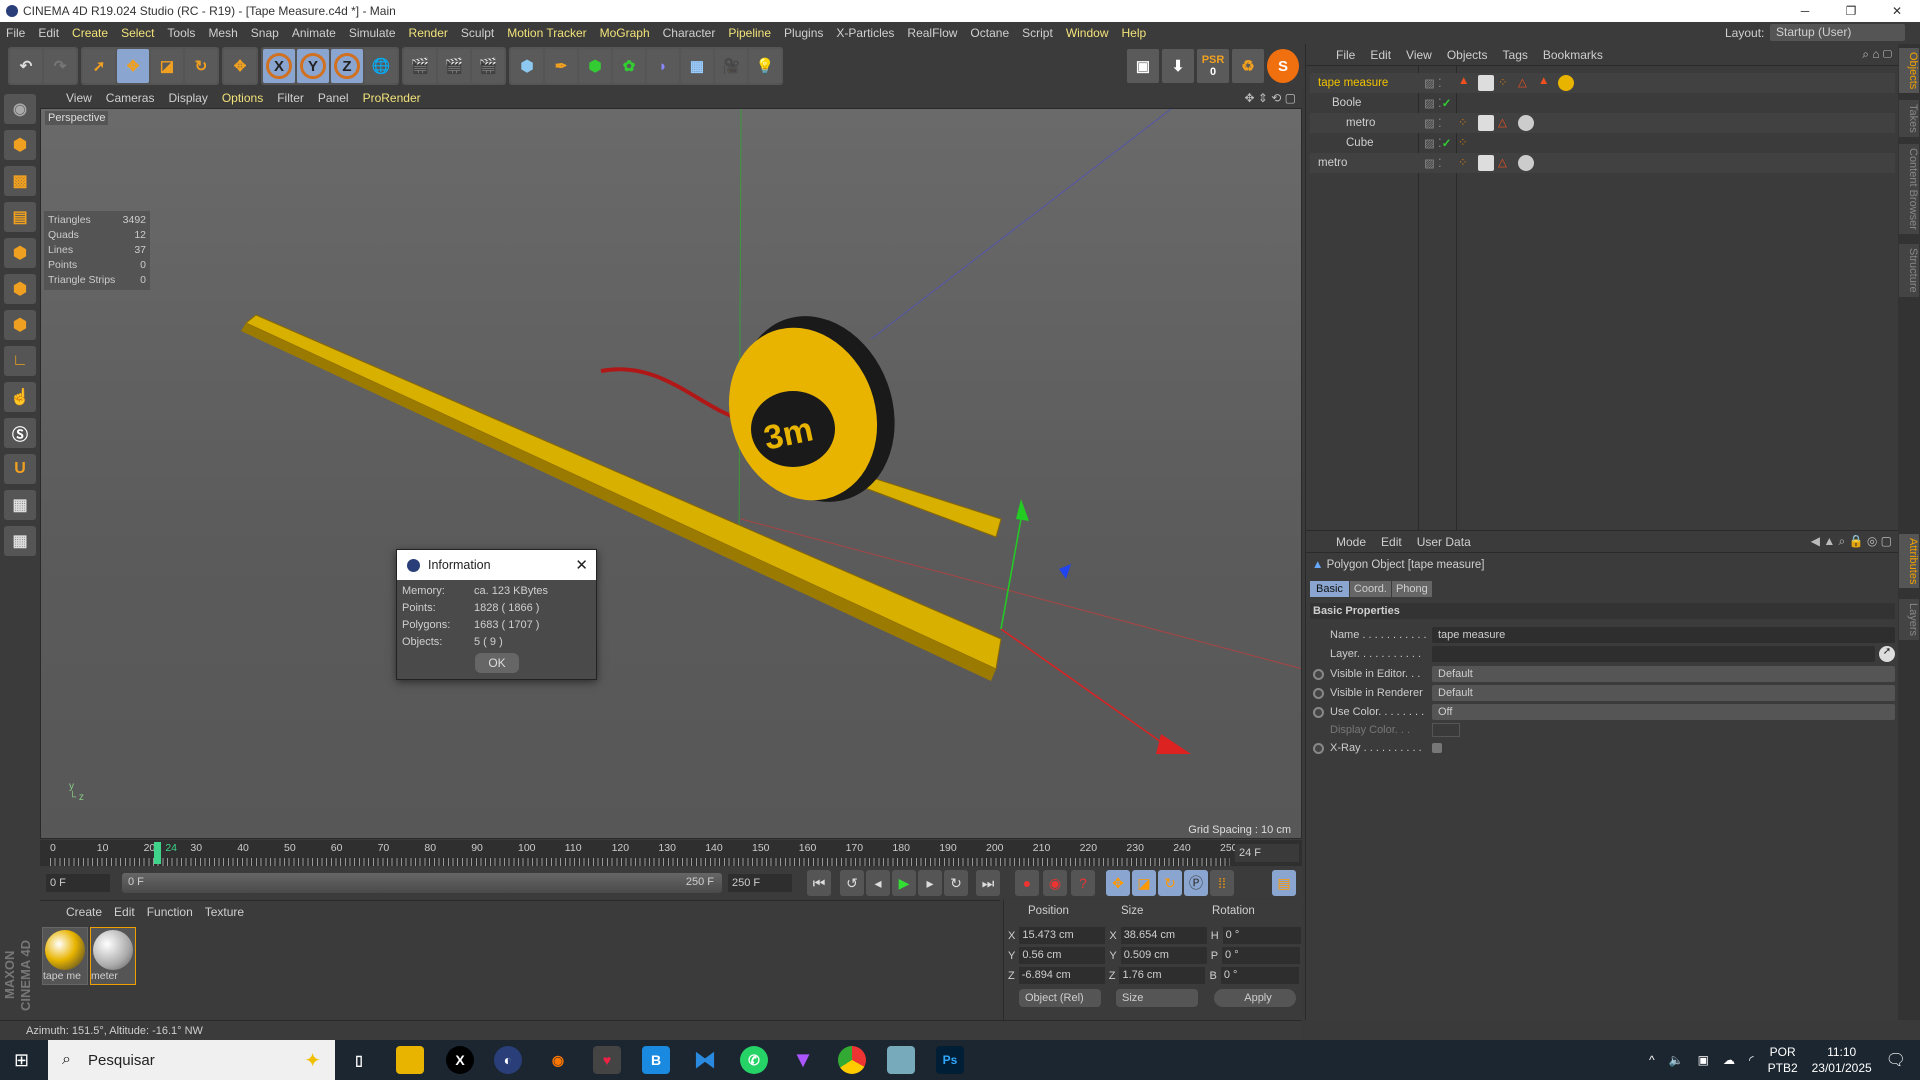 Image resolution: width=1920 pixels, height=1080 pixels. What do you see at coordinates (607, 1060) in the screenshot?
I see `heart-app-icon: ♥` at bounding box center [607, 1060].